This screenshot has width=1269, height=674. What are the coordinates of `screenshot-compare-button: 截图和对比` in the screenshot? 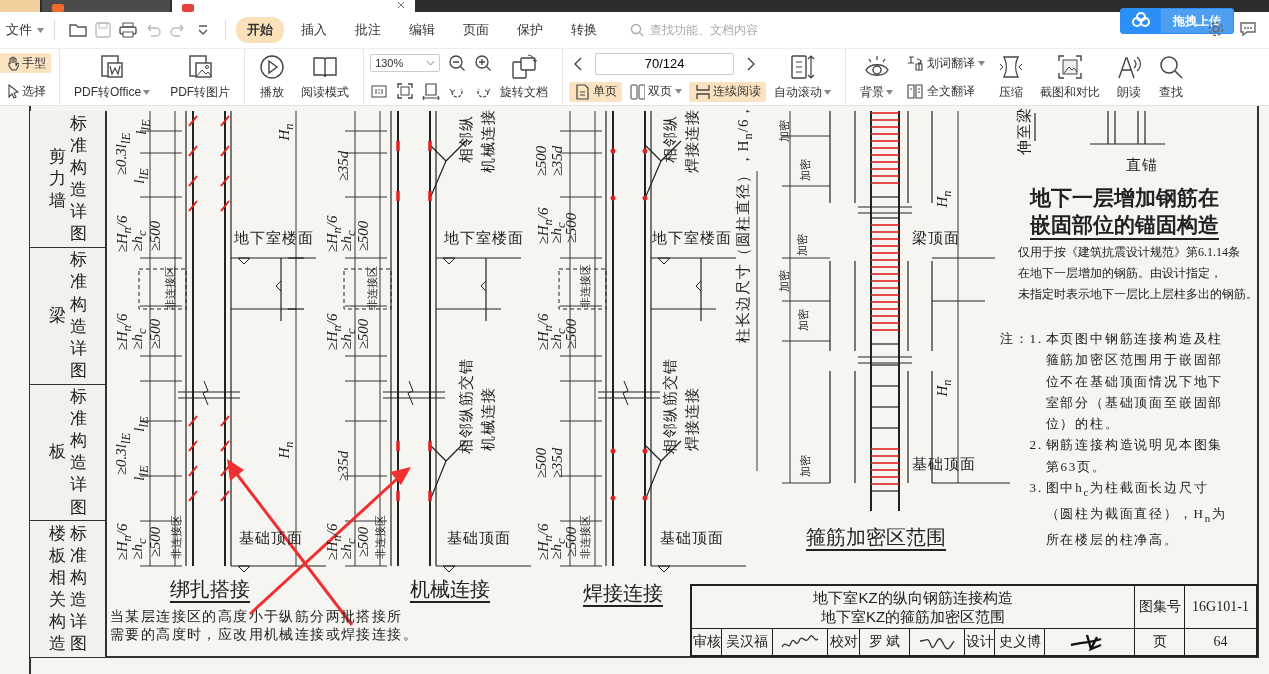 It's located at (1070, 77).